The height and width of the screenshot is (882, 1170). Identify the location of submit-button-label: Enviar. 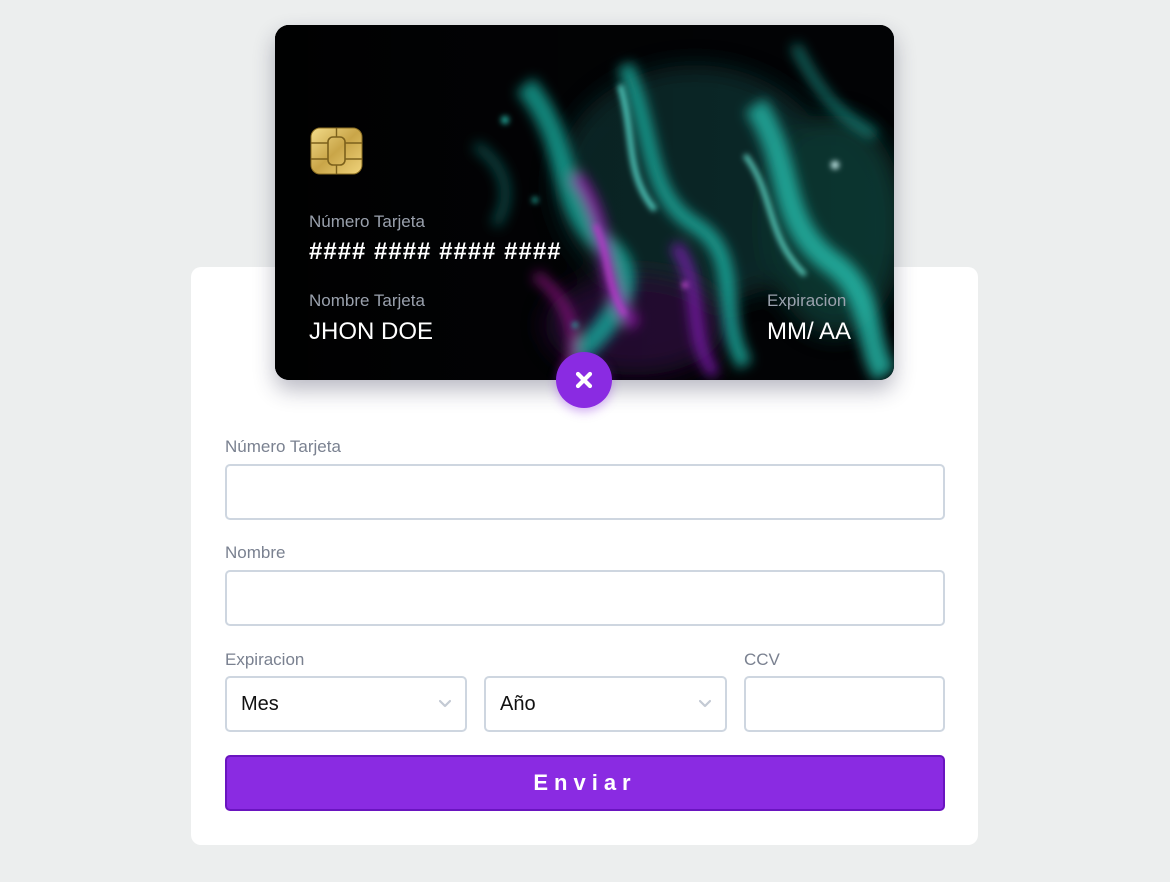
(585, 782).